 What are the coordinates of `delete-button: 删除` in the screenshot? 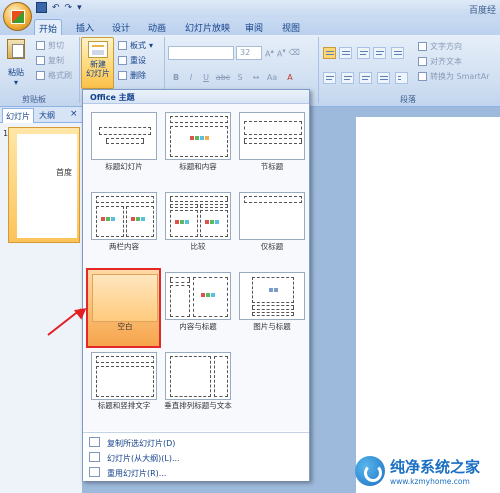 It's located at (132, 75).